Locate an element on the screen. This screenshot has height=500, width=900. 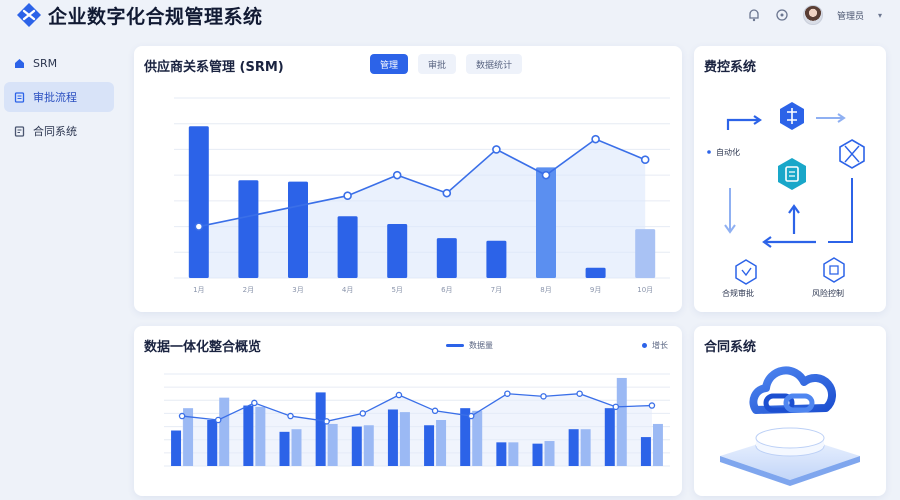
top-bar: 企业数字化合规管理系统 管理员 ▾ is located at coordinates (450, 15).